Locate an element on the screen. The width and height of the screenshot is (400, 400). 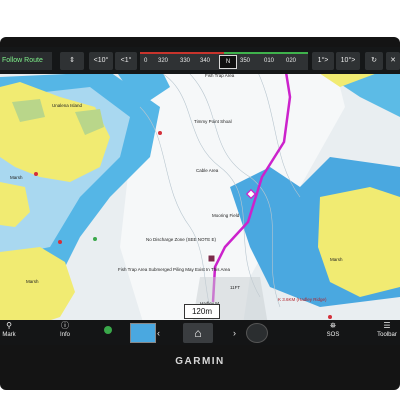
follow-route-button: Follow Route is located at coordinates (26, 61).